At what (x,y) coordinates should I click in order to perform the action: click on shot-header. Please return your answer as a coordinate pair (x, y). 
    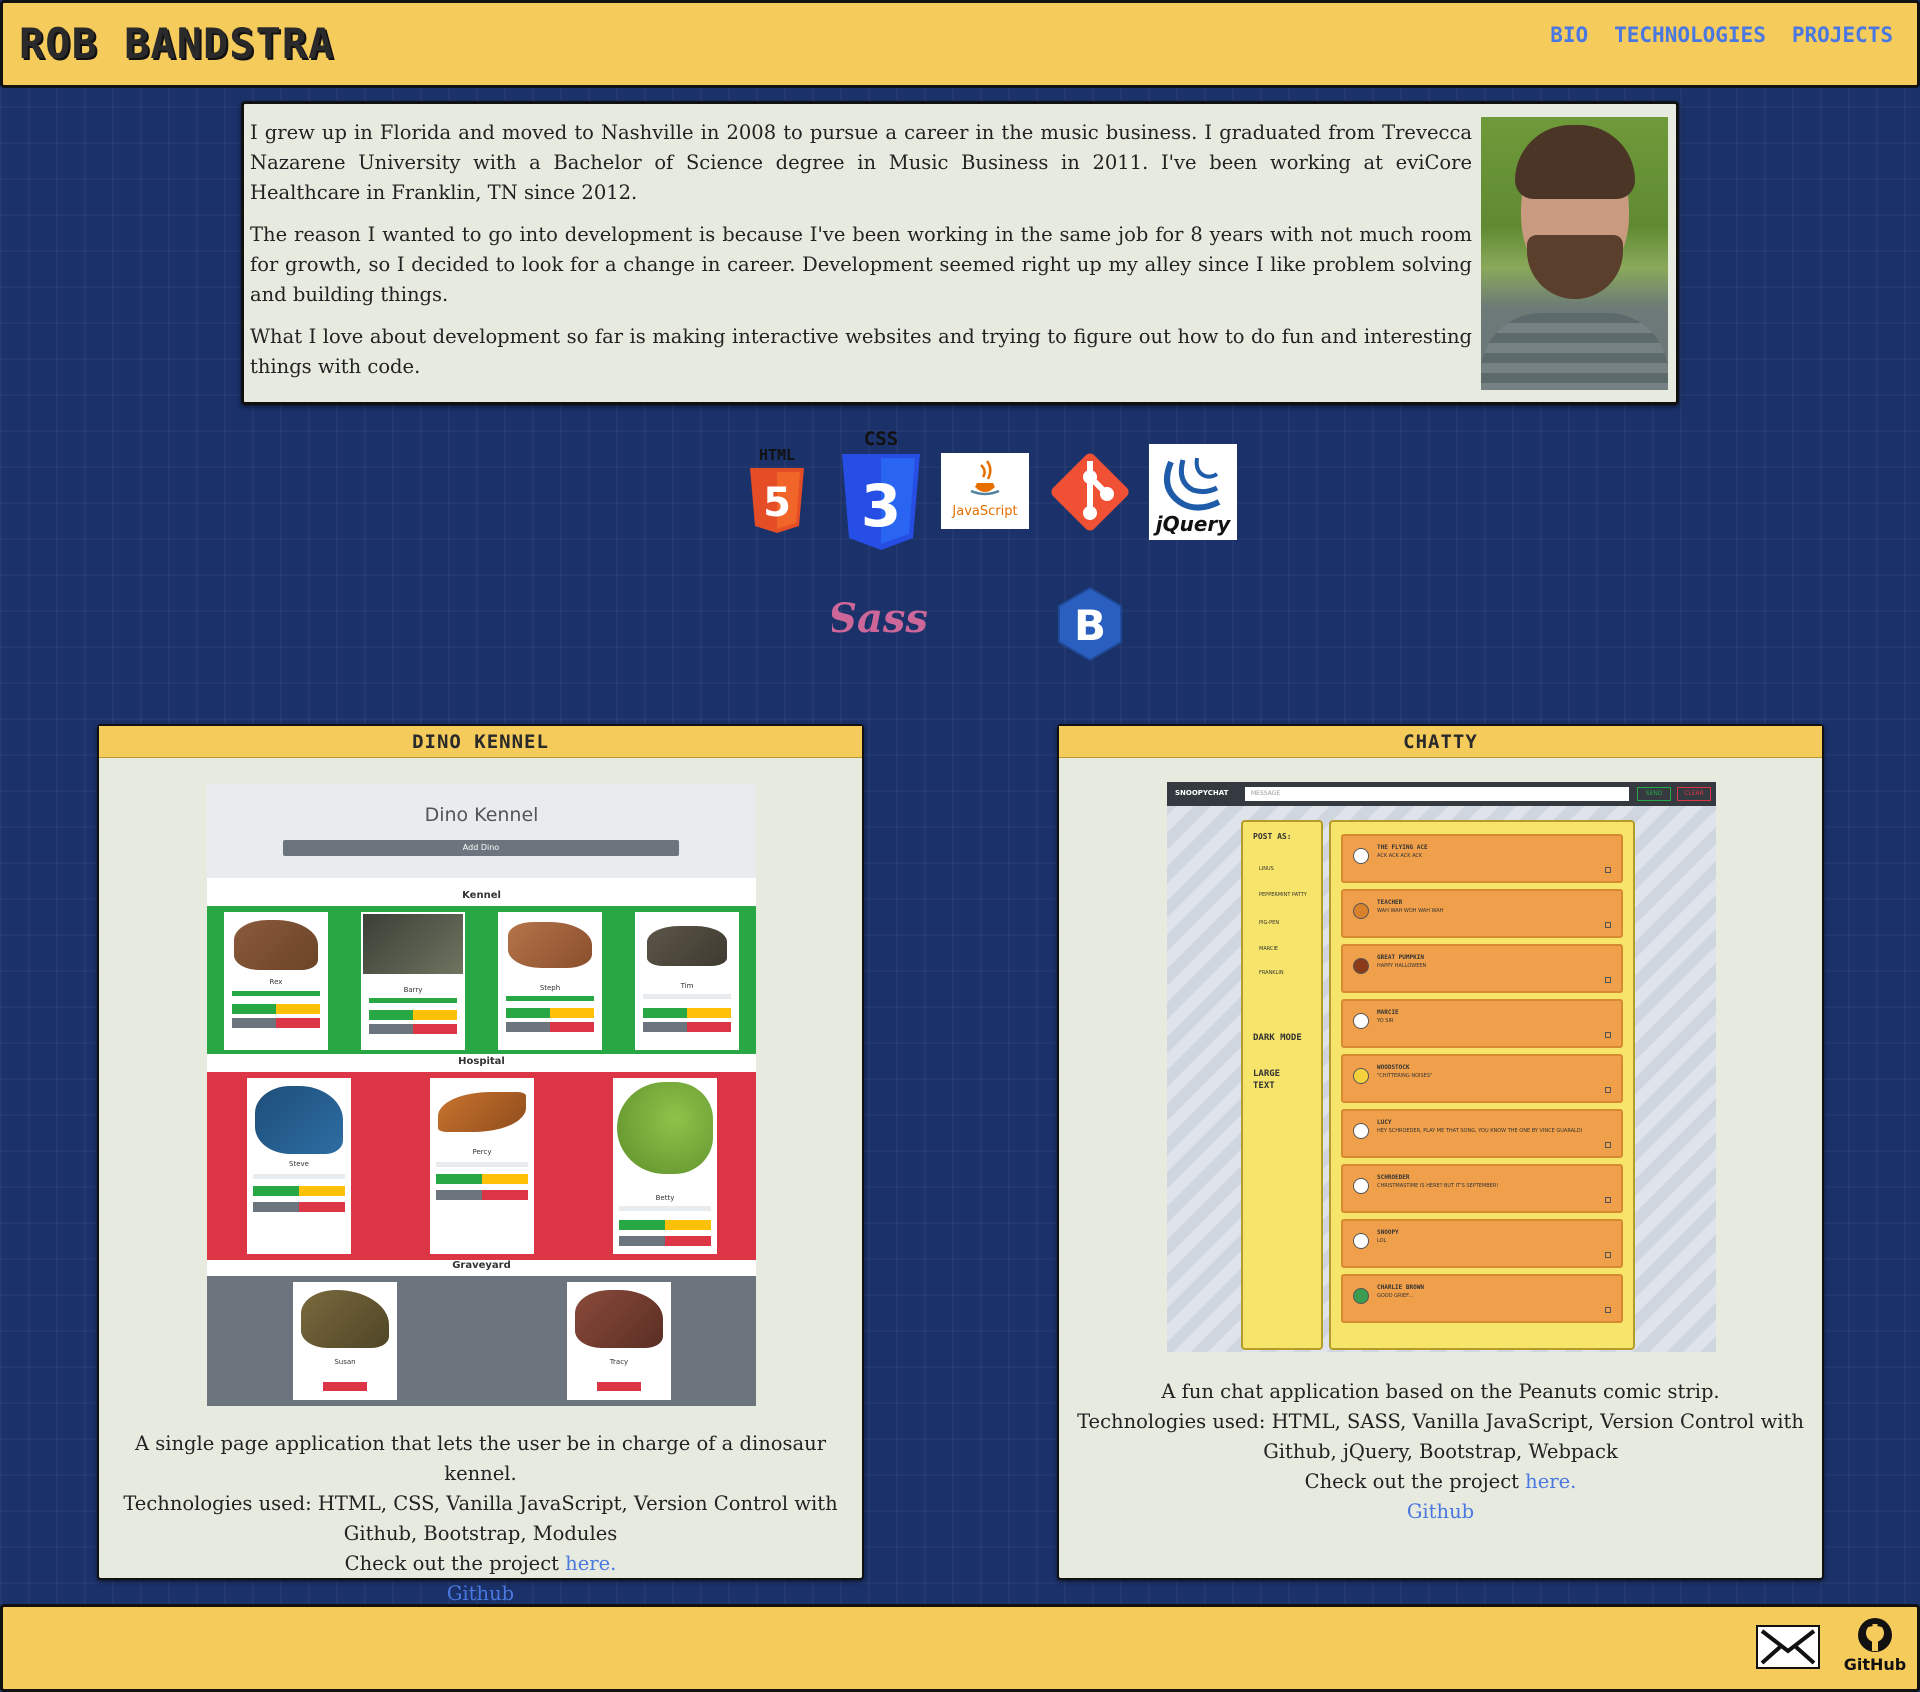
    Looking at the image, I should click on (481, 831).